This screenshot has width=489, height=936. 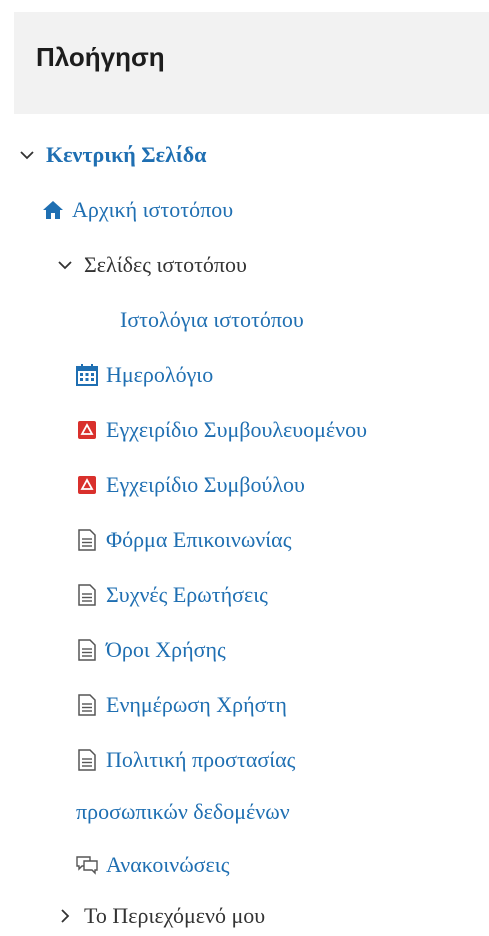 I want to click on nav-item-manual-mentee: Εγχειρίδιο Συμβουλευομένου, so click(x=221, y=430).